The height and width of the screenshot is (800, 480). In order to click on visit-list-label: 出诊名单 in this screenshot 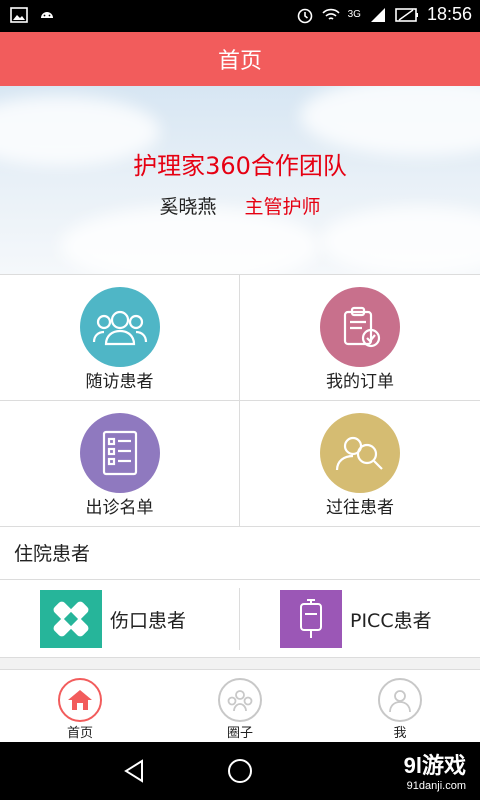, I will do `click(119, 508)`.